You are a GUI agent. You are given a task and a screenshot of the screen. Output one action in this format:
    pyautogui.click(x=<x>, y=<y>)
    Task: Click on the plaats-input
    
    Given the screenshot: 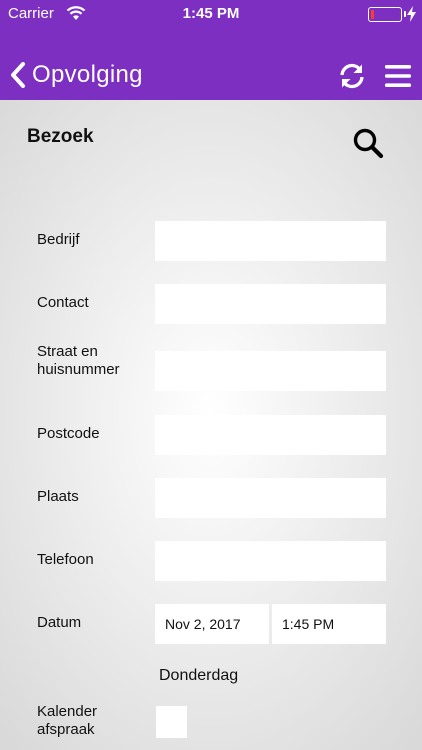 What is the action you would take?
    pyautogui.click(x=270, y=498)
    